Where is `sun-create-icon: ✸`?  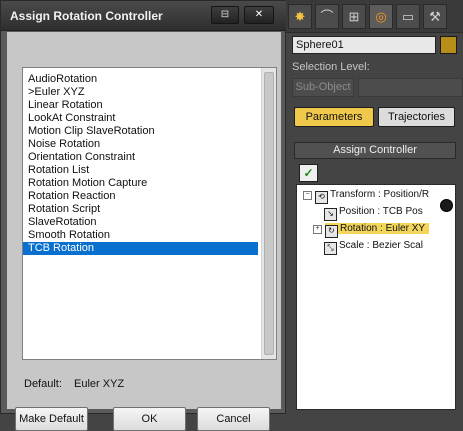
sun-create-icon: ✸ is located at coordinates (300, 16).